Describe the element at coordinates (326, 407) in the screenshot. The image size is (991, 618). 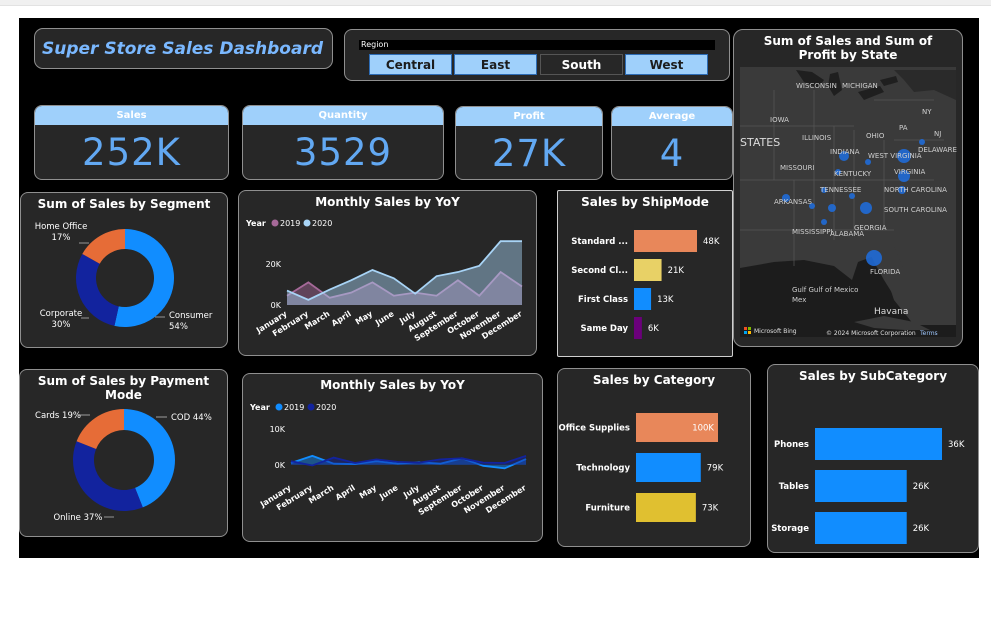
I see `legend-label-2020: 2020` at that location.